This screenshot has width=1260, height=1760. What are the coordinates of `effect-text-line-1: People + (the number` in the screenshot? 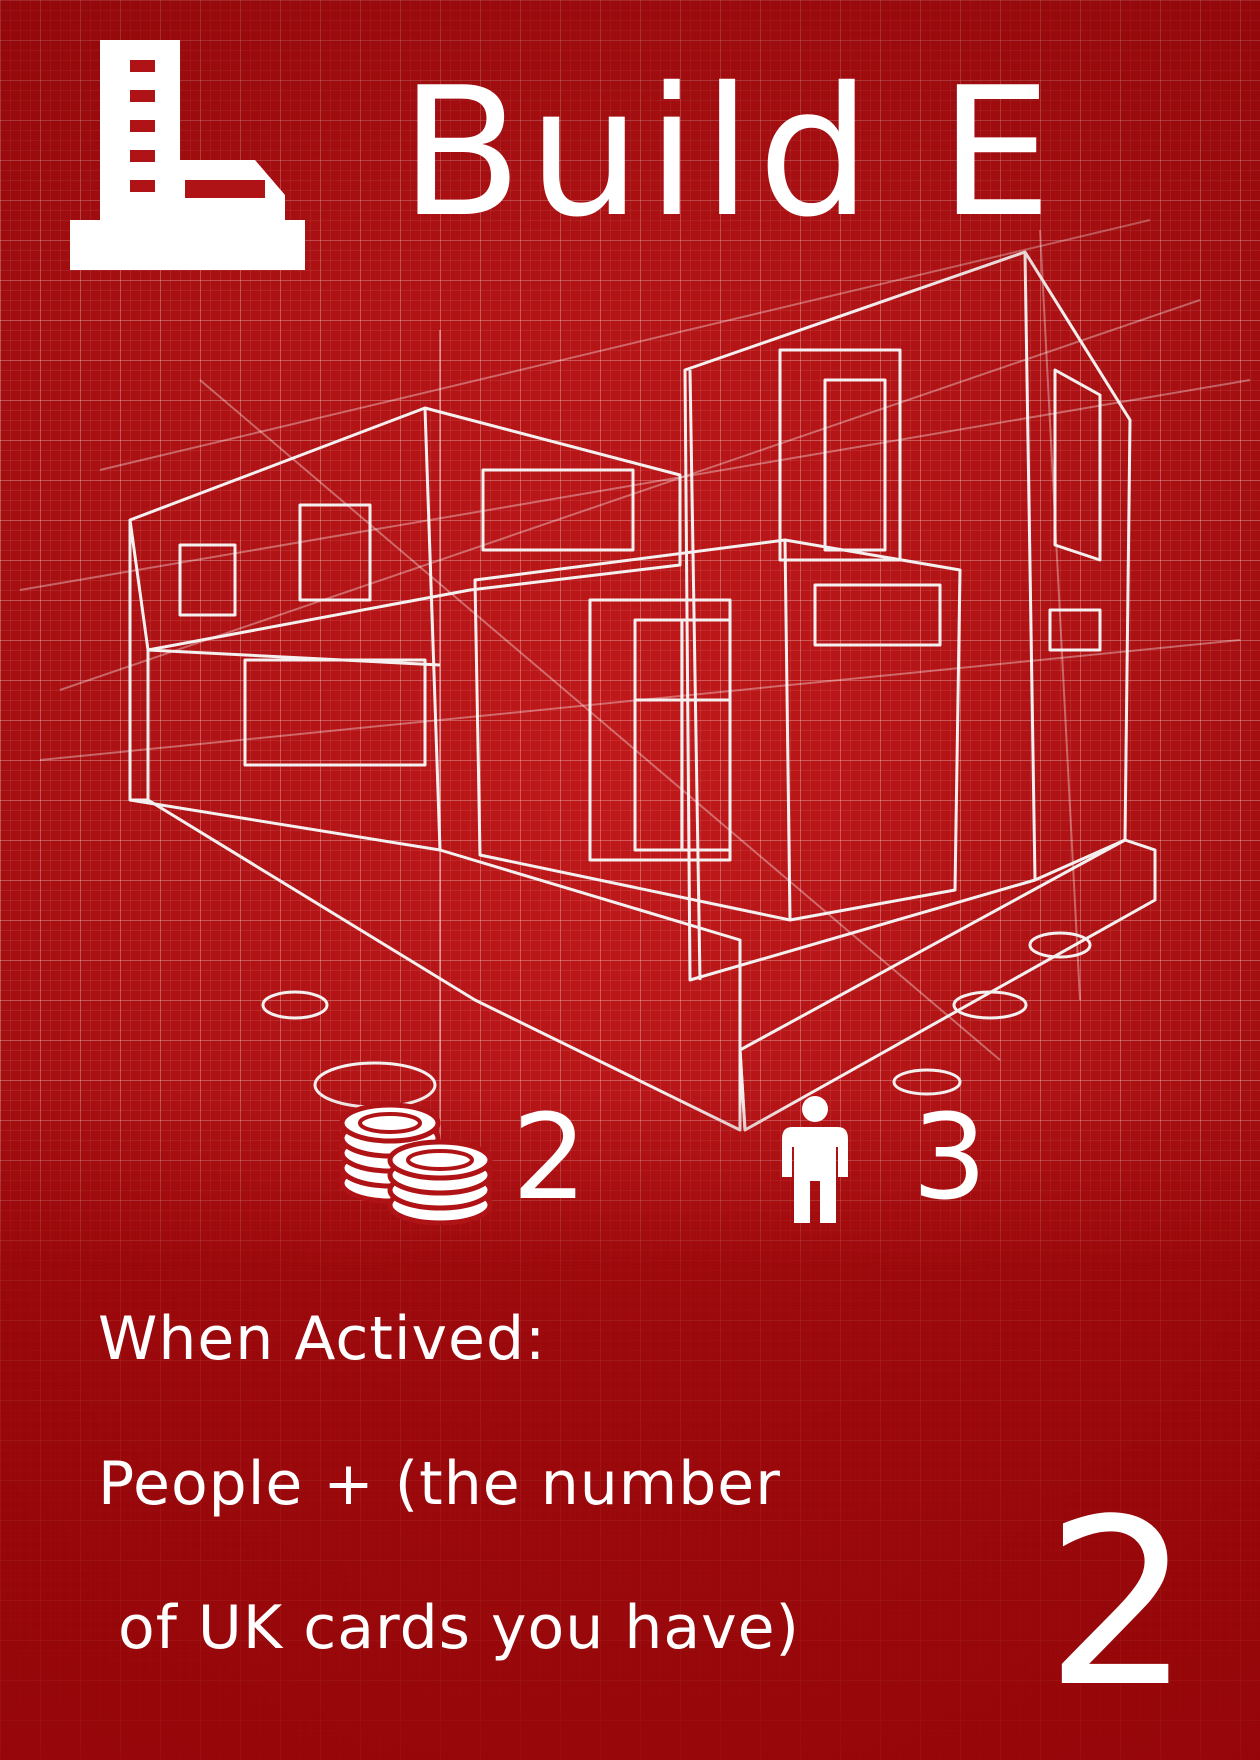 It's located at (439, 1484).